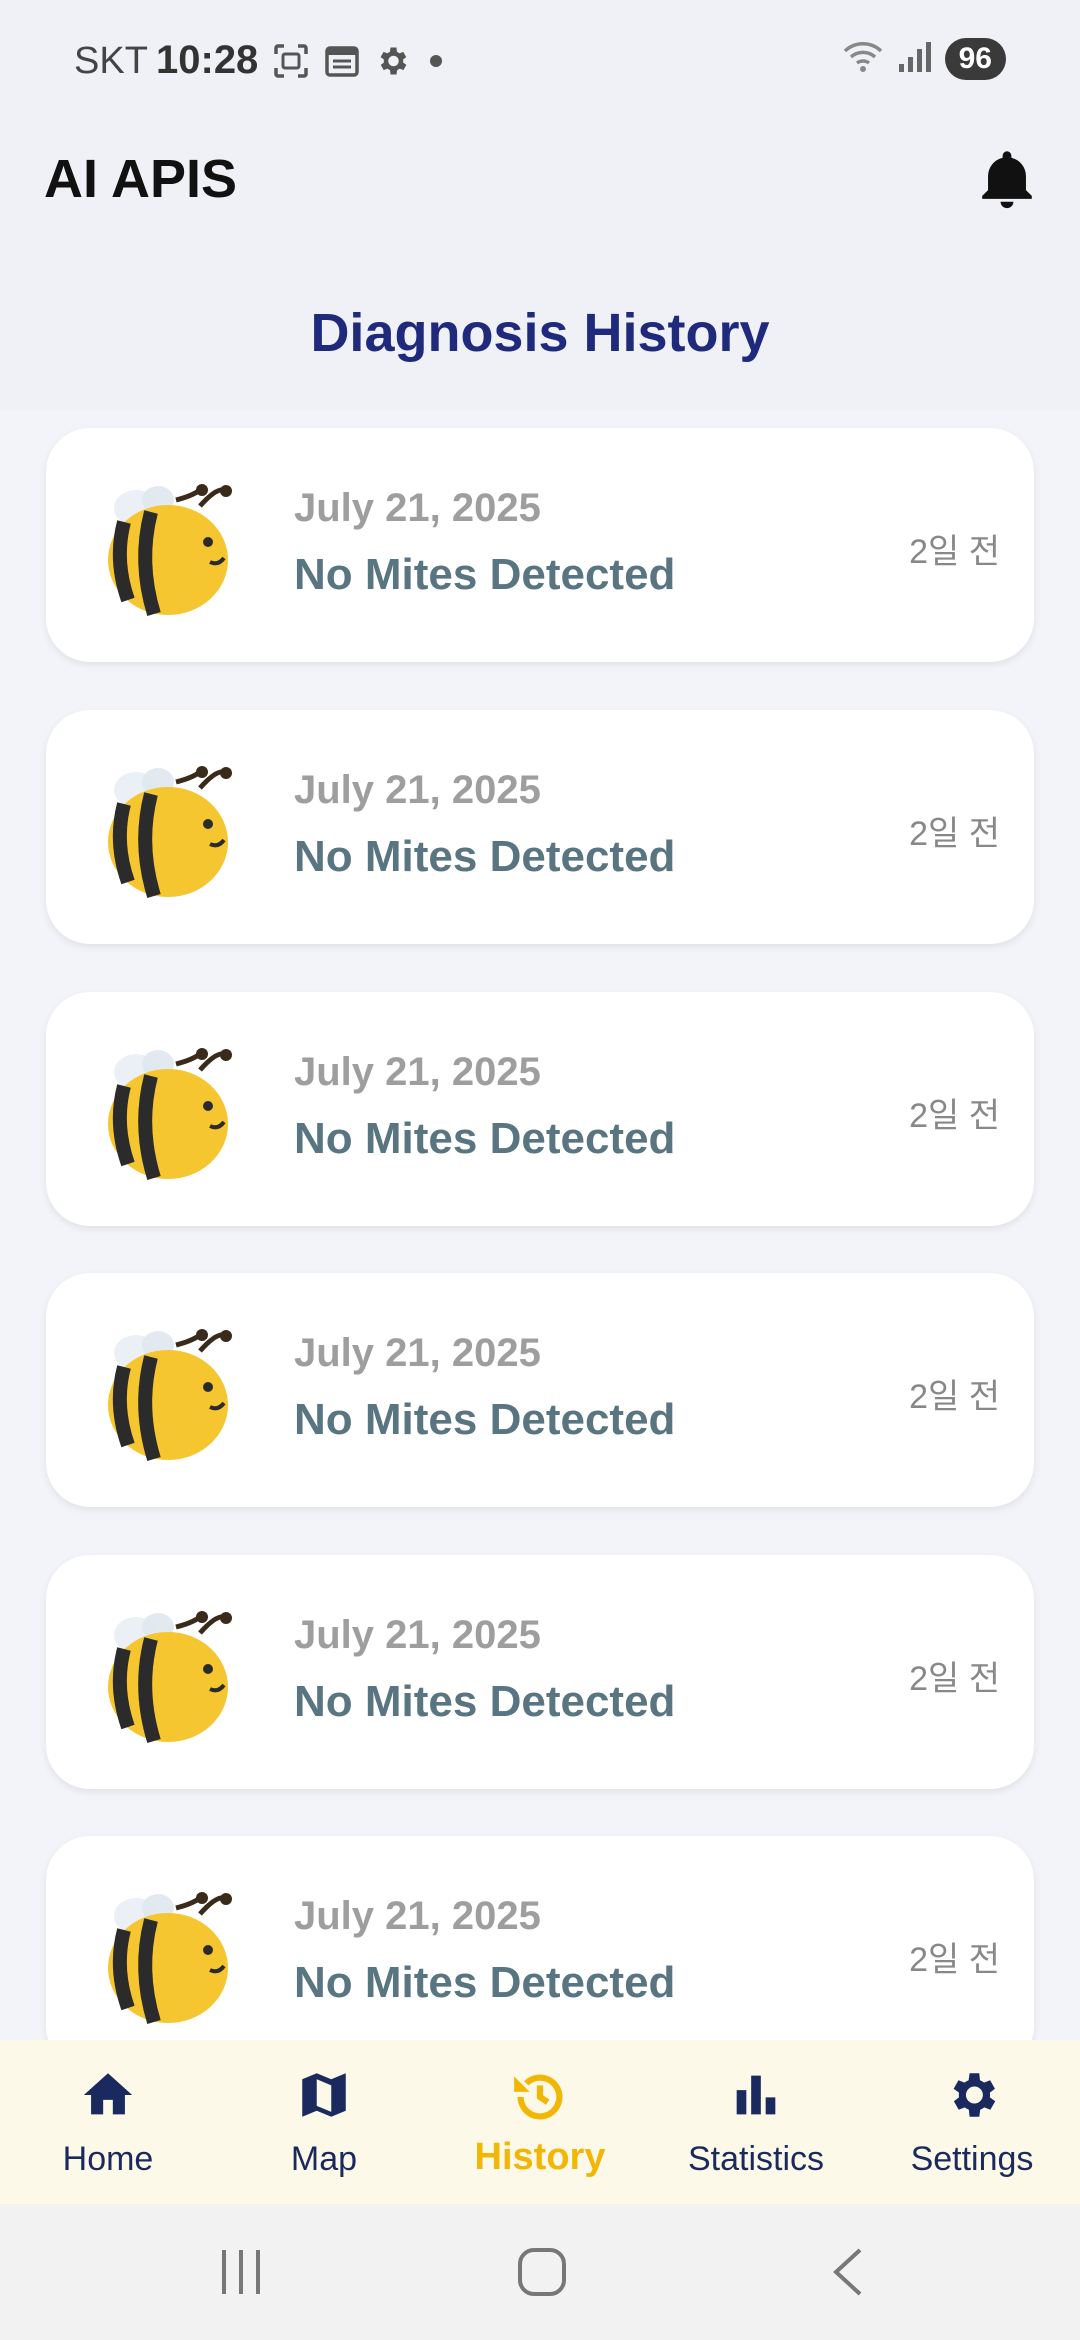 The image size is (1080, 2340). I want to click on dot-icon, so click(436, 63).